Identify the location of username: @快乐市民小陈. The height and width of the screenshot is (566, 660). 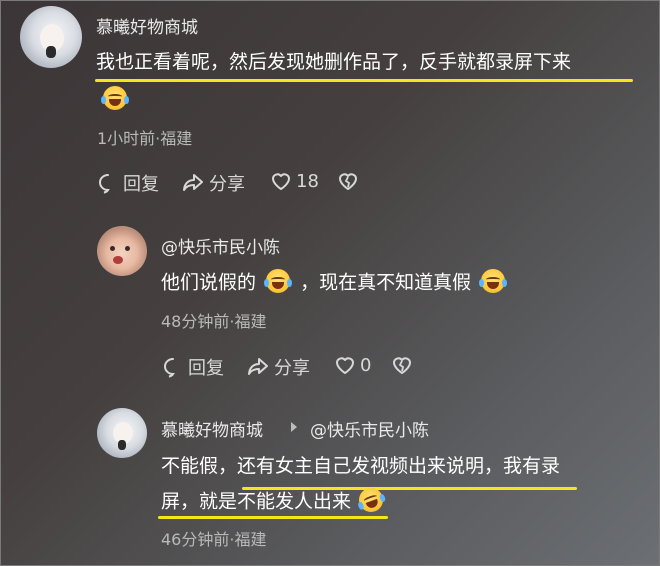
(220, 245).